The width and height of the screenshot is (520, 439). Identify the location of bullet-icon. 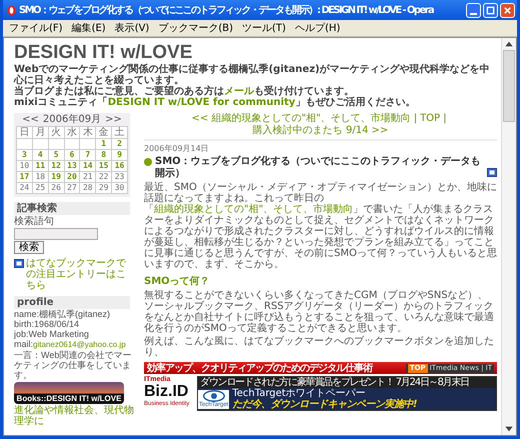
(148, 162).